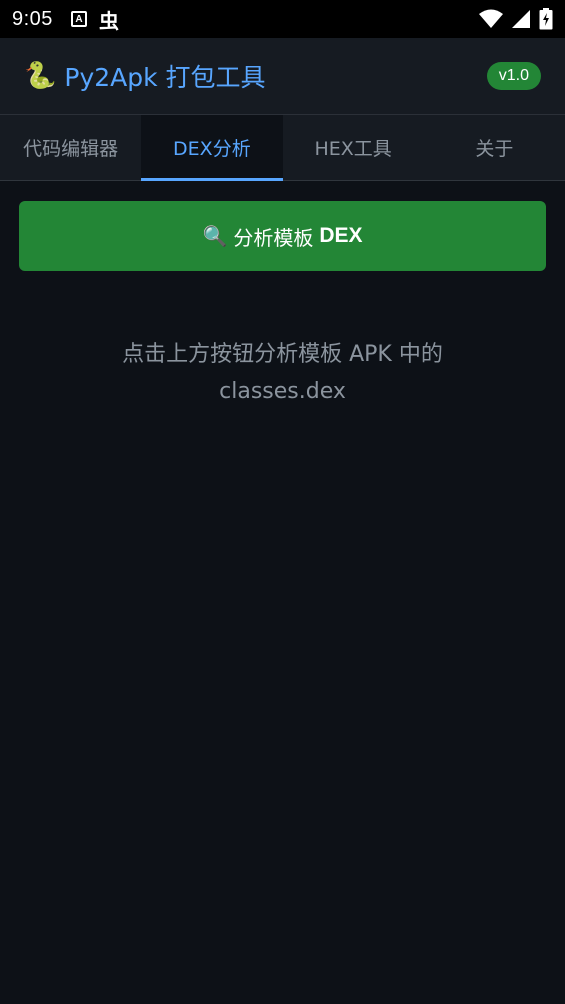 Image resolution: width=565 pixels, height=1004 pixels. What do you see at coordinates (282, 391) in the screenshot?
I see `hint-line-2: classes.dex` at bounding box center [282, 391].